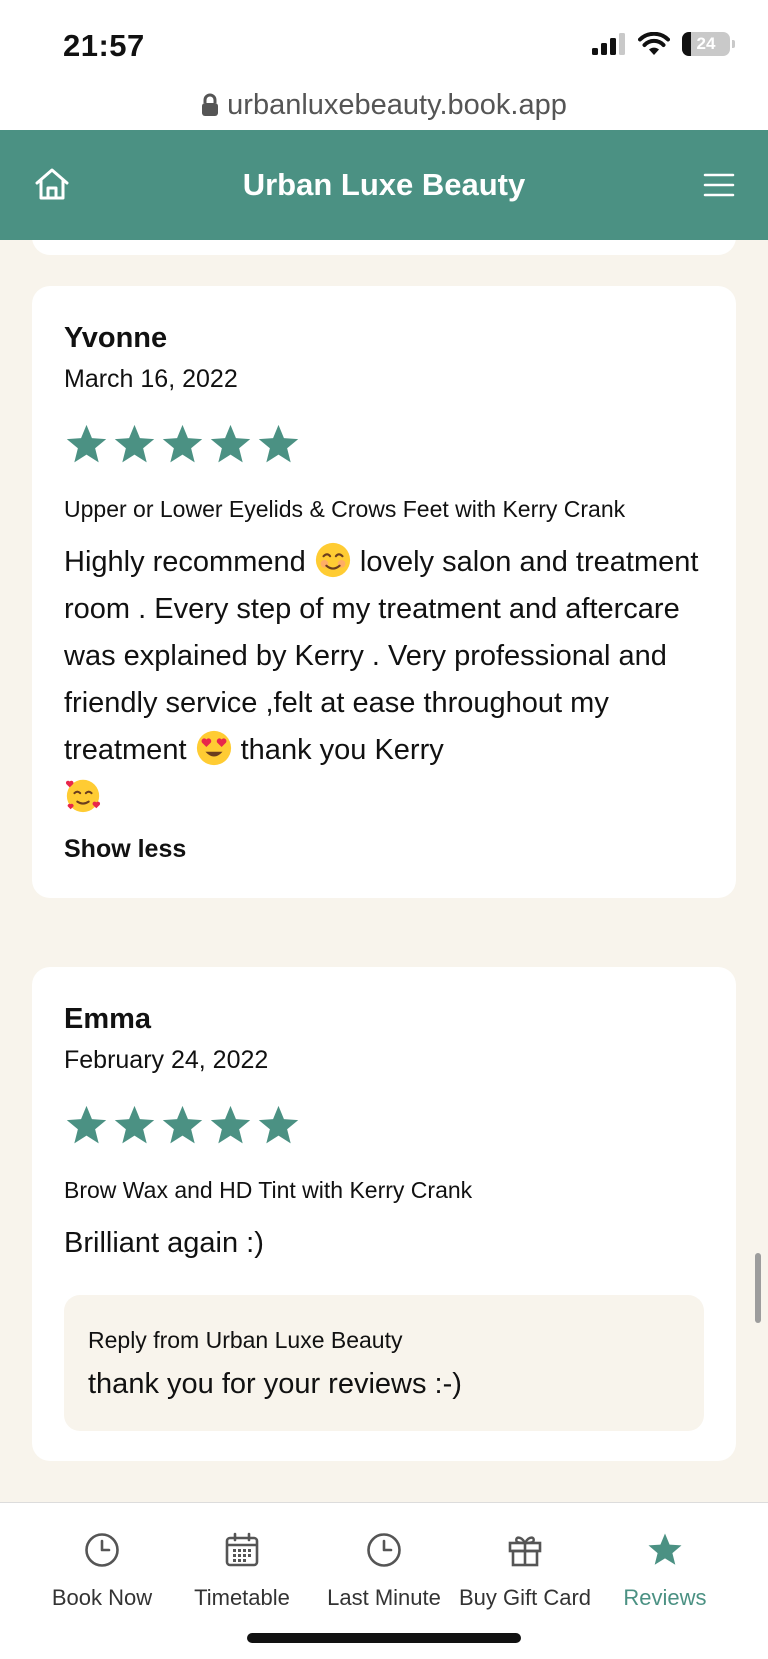  What do you see at coordinates (242, 1571) in the screenshot?
I see `nav-timetable: Timetable` at bounding box center [242, 1571].